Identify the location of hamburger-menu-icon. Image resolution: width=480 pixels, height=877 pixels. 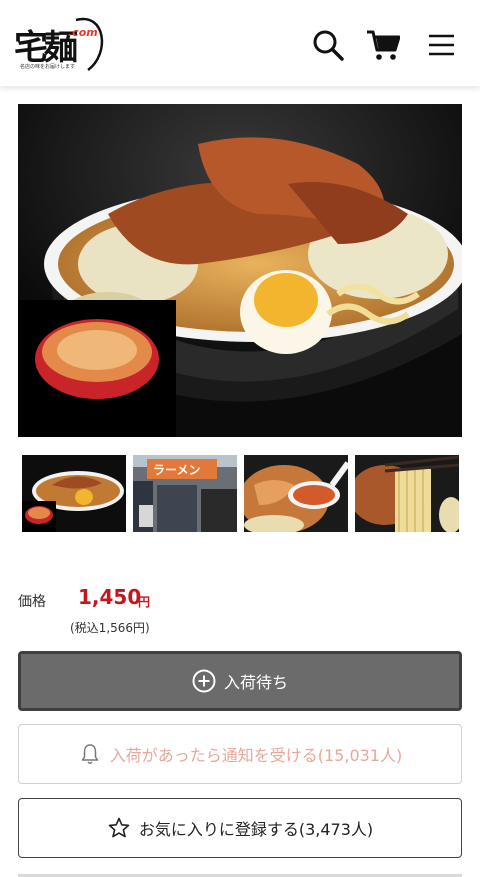
(441, 45).